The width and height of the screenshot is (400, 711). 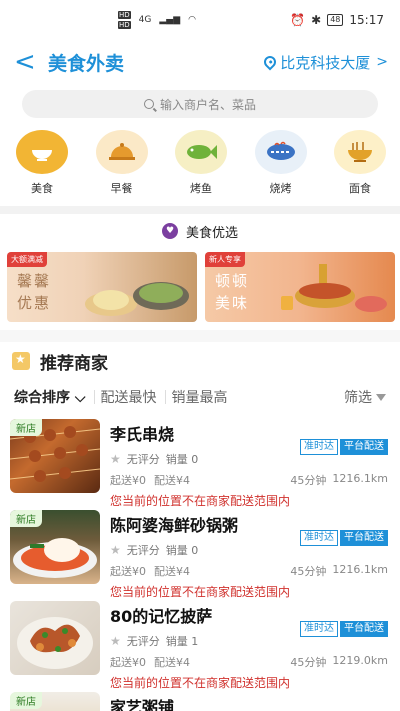 I want to click on battery-icon: 48, so click(x=335, y=20).